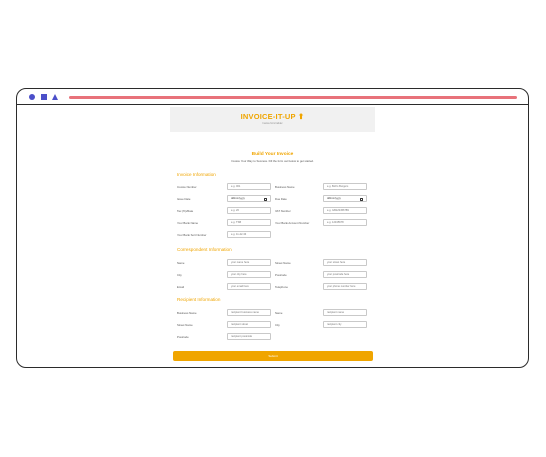  Describe the element at coordinates (283, 263) in the screenshot. I see `correspondent-street-label: Street Name` at that location.